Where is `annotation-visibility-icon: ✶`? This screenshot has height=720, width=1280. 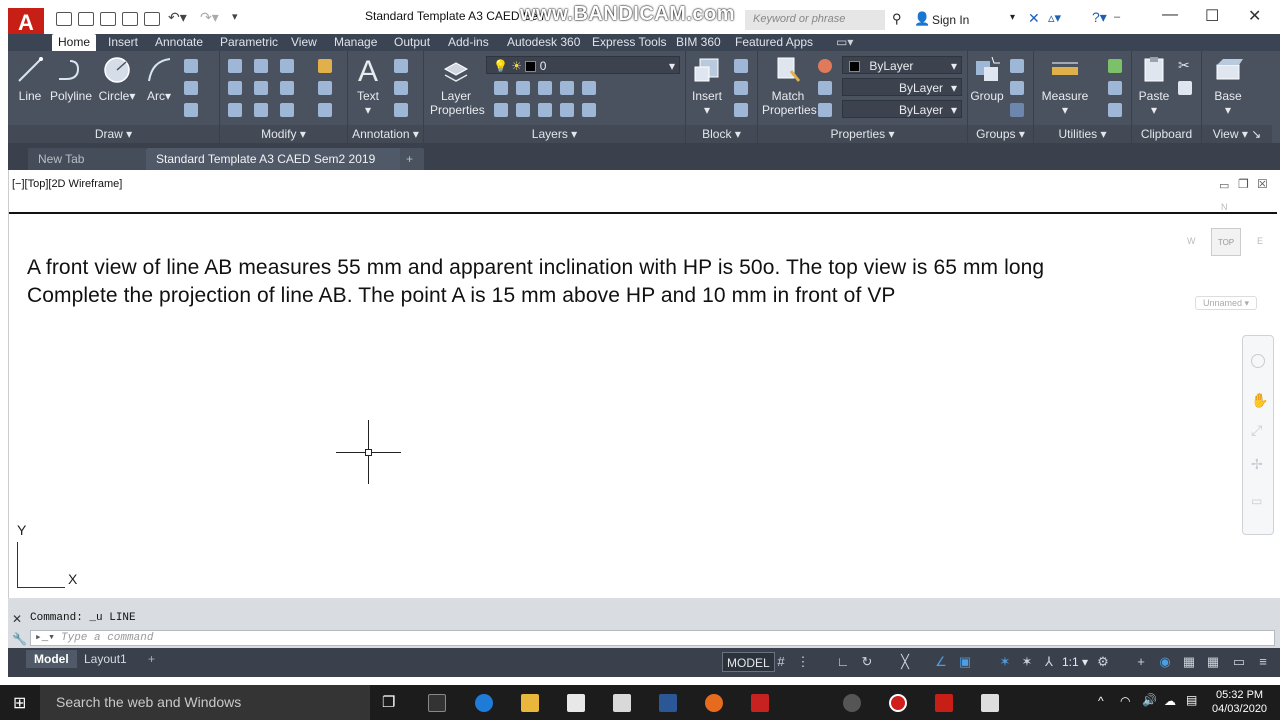
annotation-visibility-icon: ✶ is located at coordinates (1005, 662).